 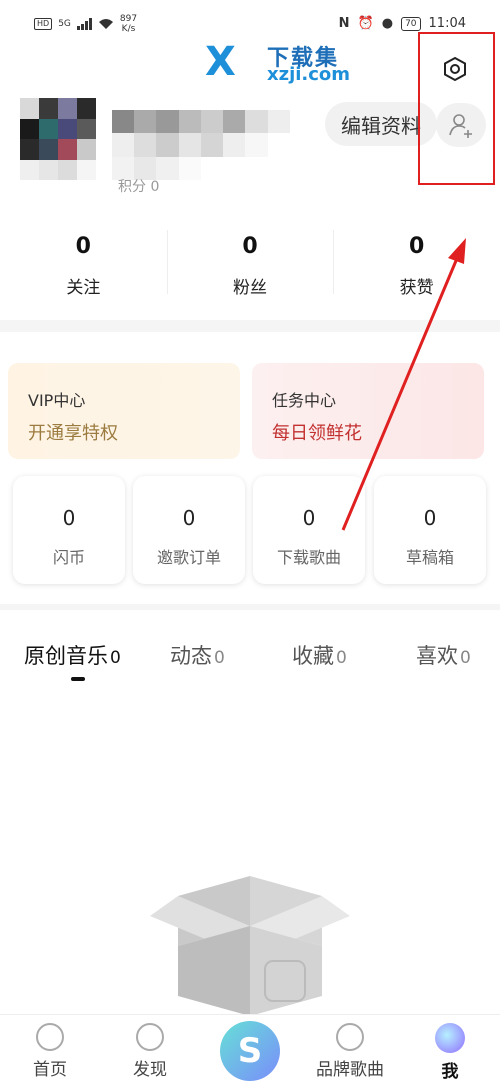 I want to click on tab-moments: 动态 0, so click(x=197, y=655).